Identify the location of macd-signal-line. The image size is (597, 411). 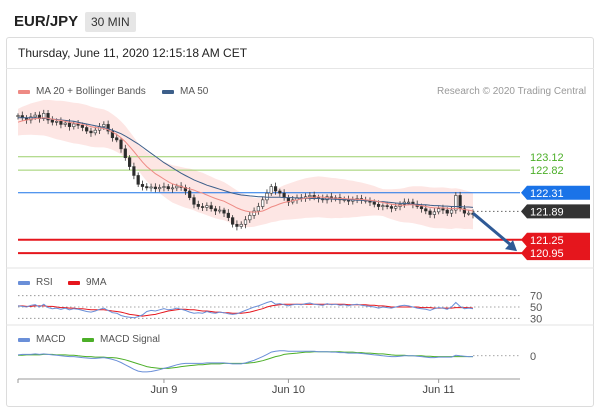
(245, 360).